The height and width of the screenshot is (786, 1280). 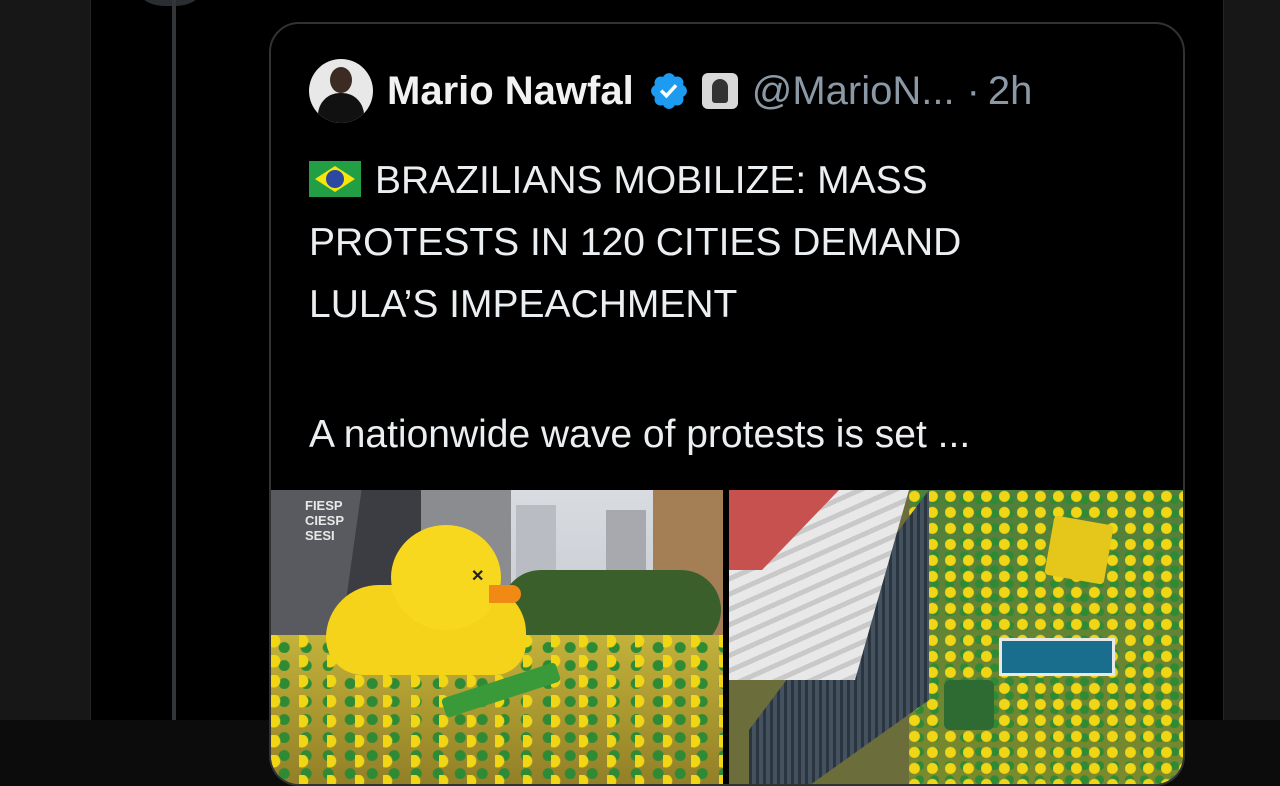 I want to click on text-line-1: BRAZILIANS MOBILIZE: MASS, so click(x=739, y=181).